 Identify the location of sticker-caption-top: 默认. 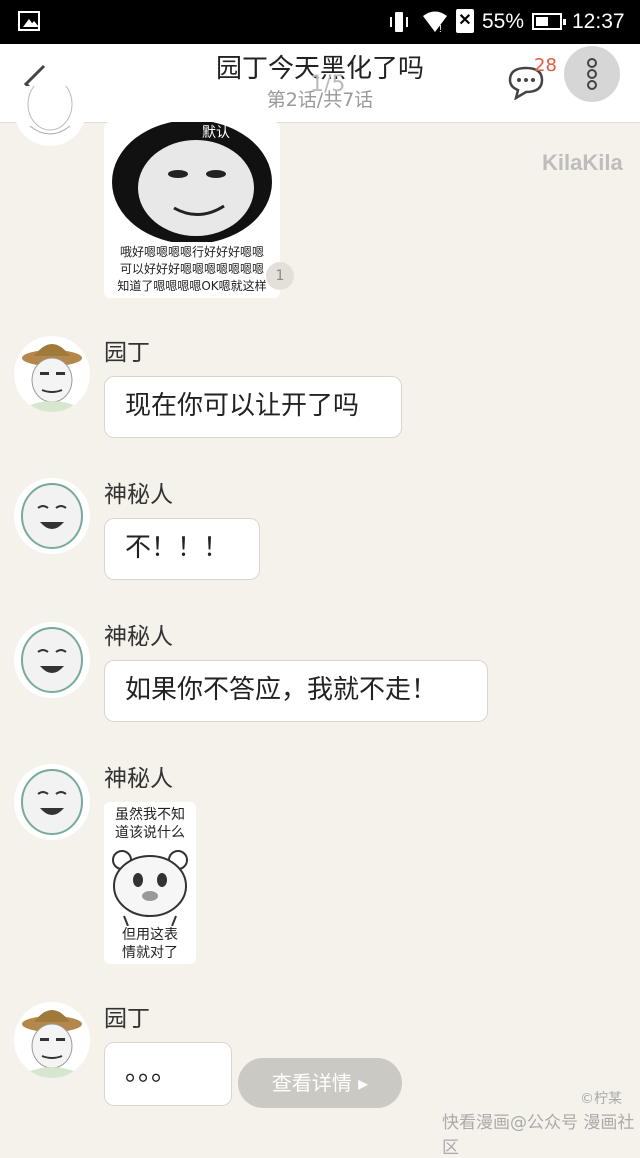
(216, 133).